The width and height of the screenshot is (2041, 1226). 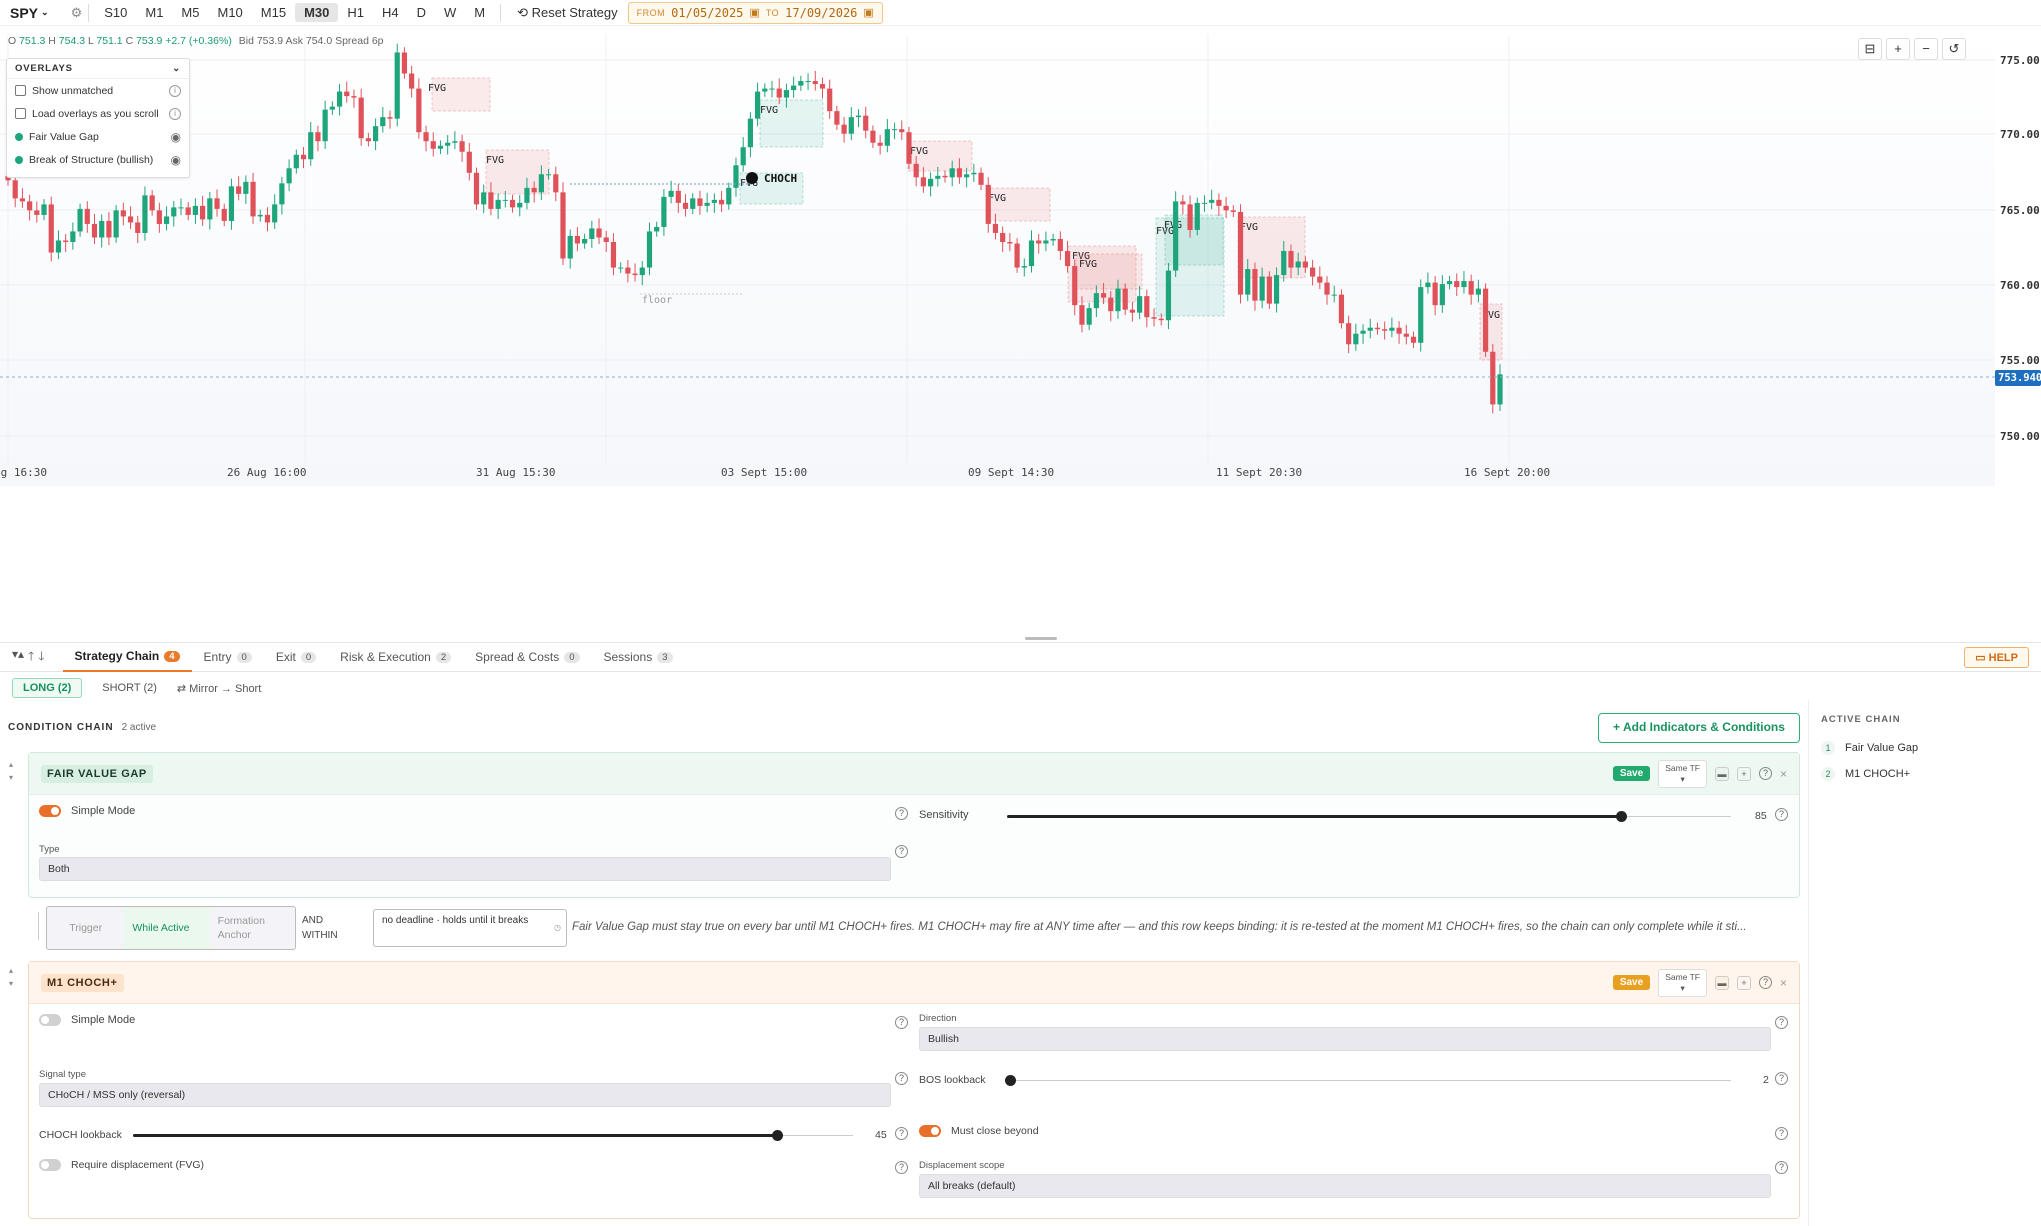 What do you see at coordinates (176, 68) in the screenshot?
I see `chevron-down-icon: ⌄` at bounding box center [176, 68].